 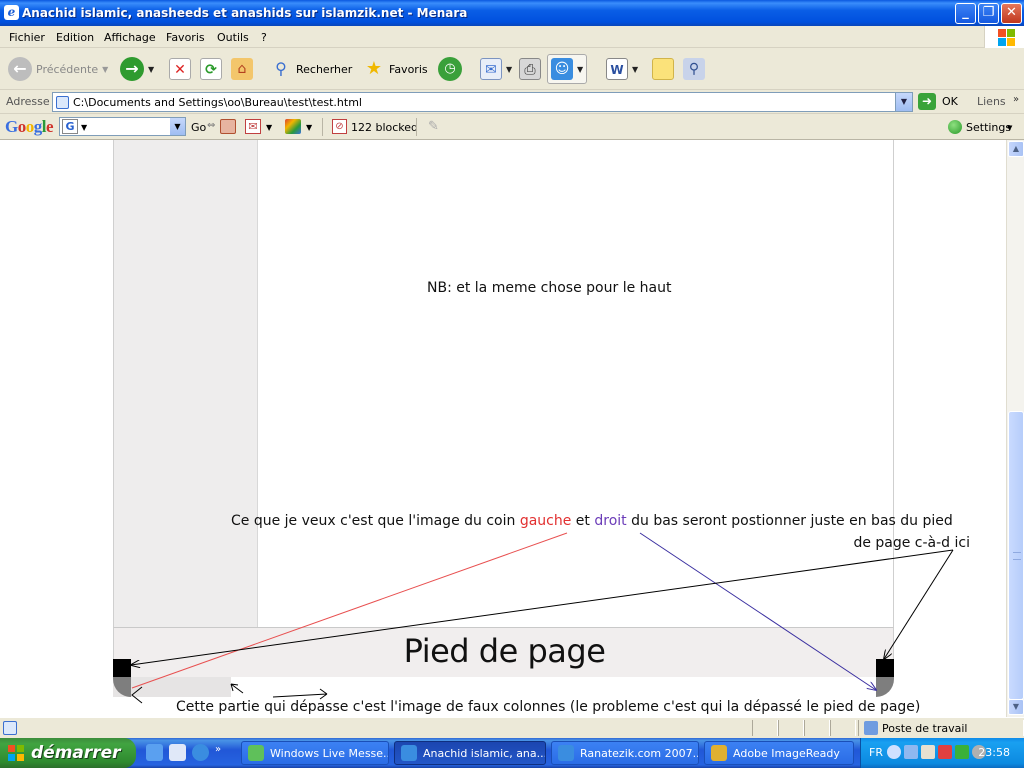 What do you see at coordinates (1011, 13) in the screenshot?
I see `close-button: ✕` at bounding box center [1011, 13].